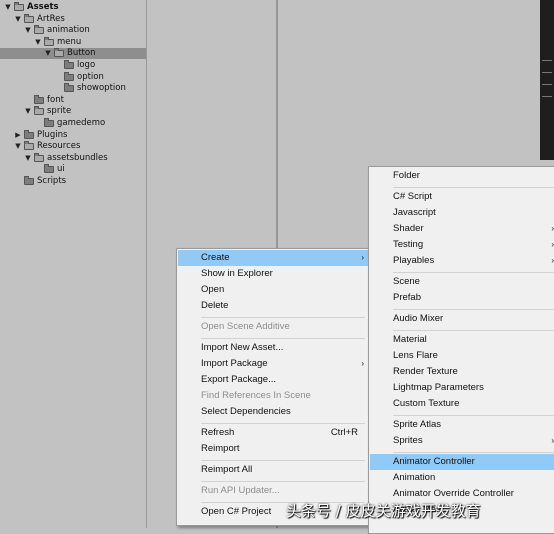 This screenshot has height=534, width=554. What do you see at coordinates (462, 404) in the screenshot?
I see `menu-item-custom-texture: Custom Texture` at bounding box center [462, 404].